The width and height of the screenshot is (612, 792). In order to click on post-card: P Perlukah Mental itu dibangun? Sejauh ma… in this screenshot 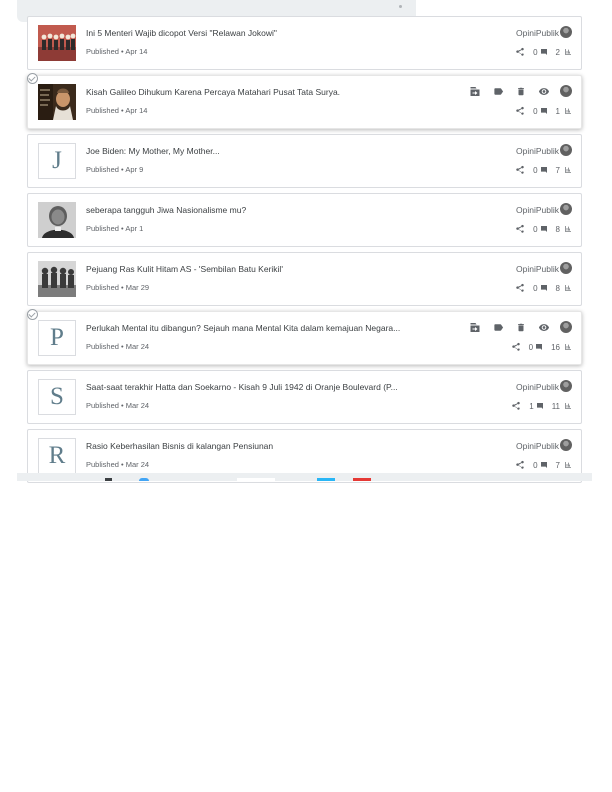, I will do `click(304, 337)`.